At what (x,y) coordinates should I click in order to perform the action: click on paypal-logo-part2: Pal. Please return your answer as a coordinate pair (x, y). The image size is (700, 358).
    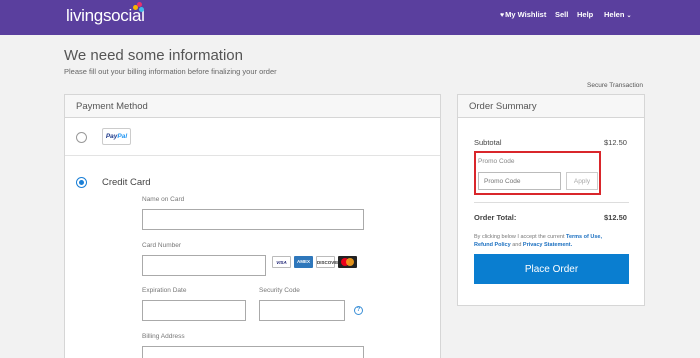
    Looking at the image, I should click on (122, 136).